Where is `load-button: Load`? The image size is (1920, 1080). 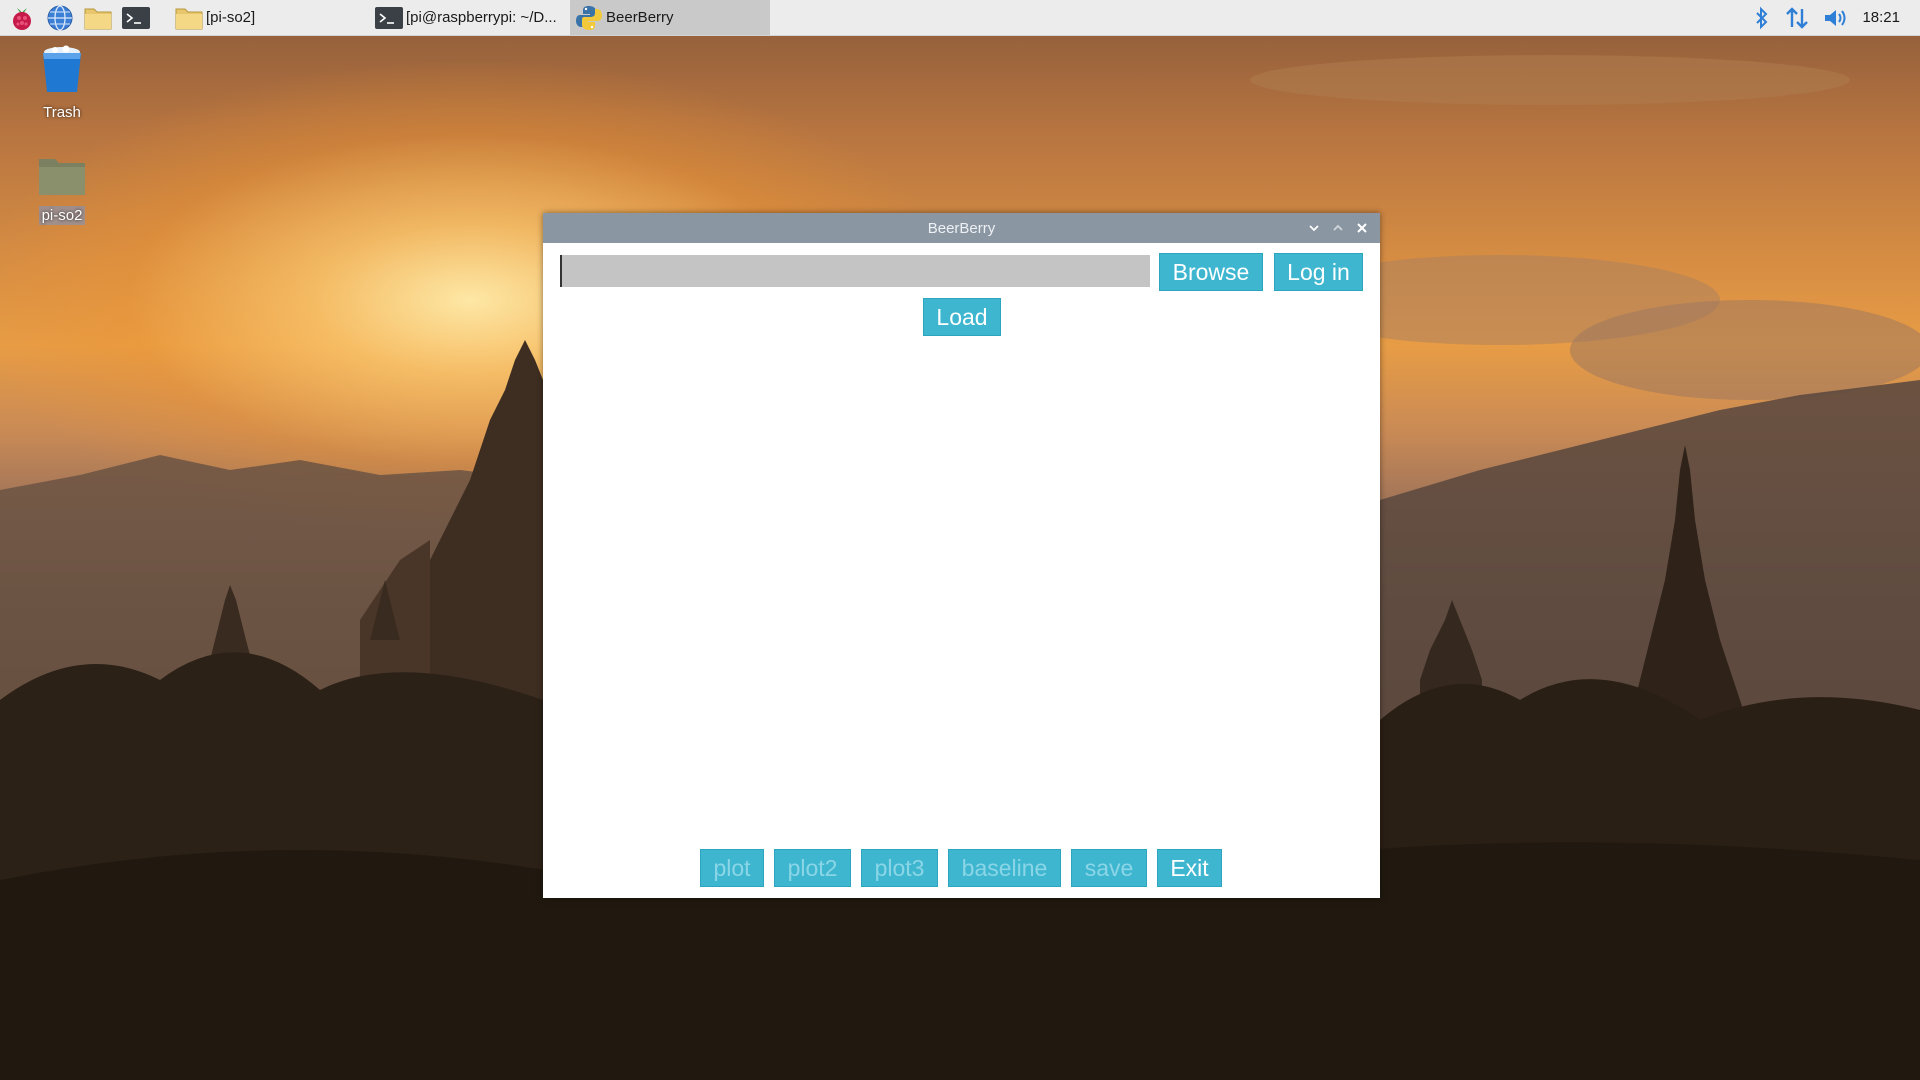 load-button: Load is located at coordinates (962, 317).